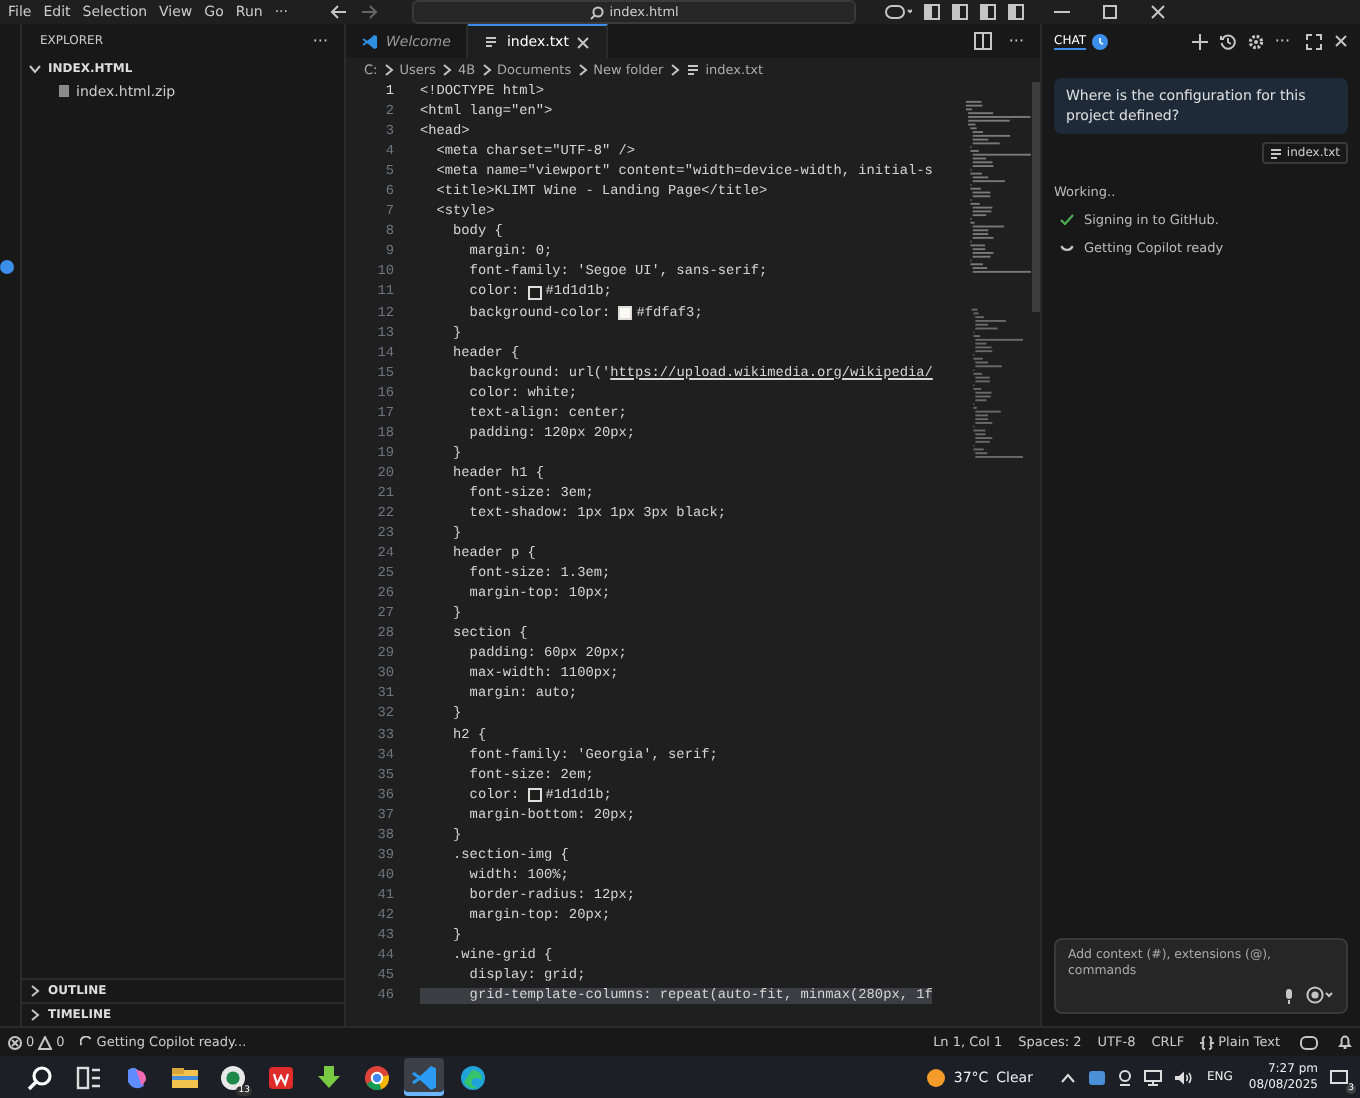 This screenshot has width=1360, height=1098. Describe the element at coordinates (1097, 1077) in the screenshot. I see `cloud-icon` at that location.